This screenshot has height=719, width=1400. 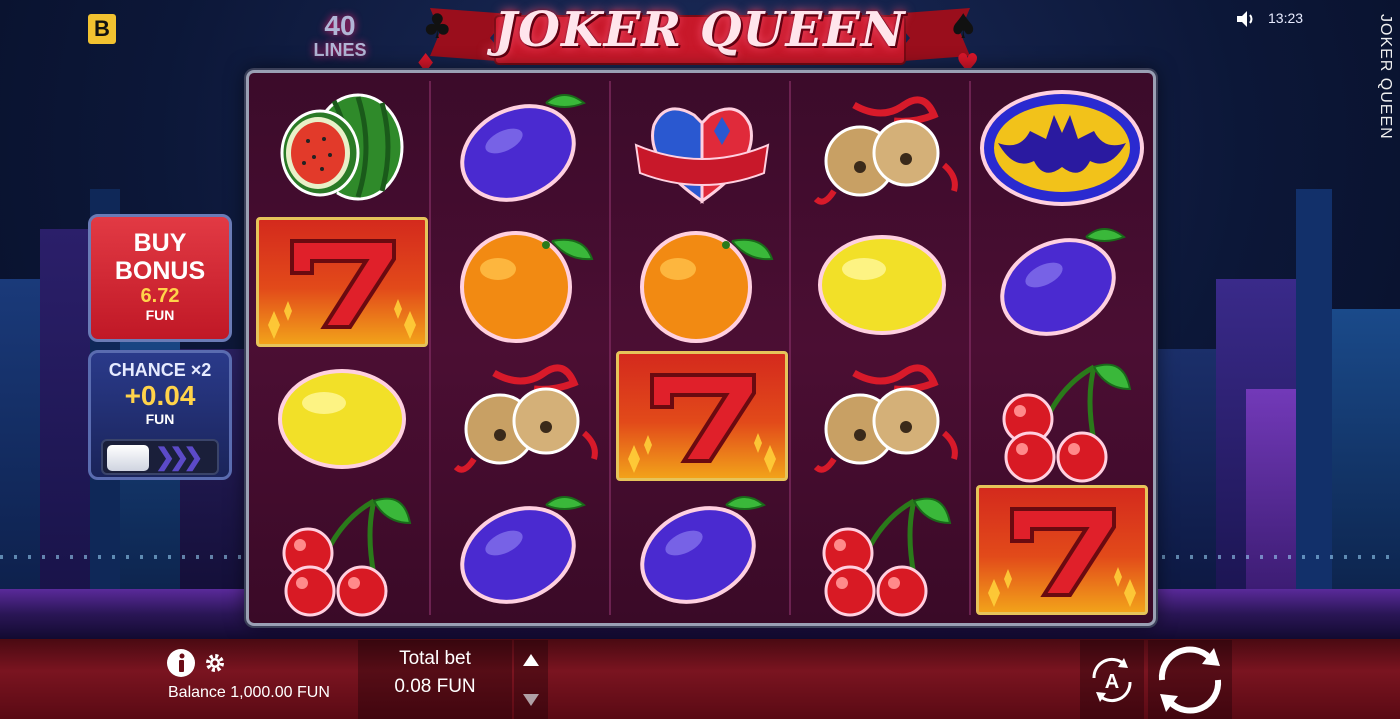 What do you see at coordinates (128, 458) in the screenshot?
I see `chance-toggle-knob` at bounding box center [128, 458].